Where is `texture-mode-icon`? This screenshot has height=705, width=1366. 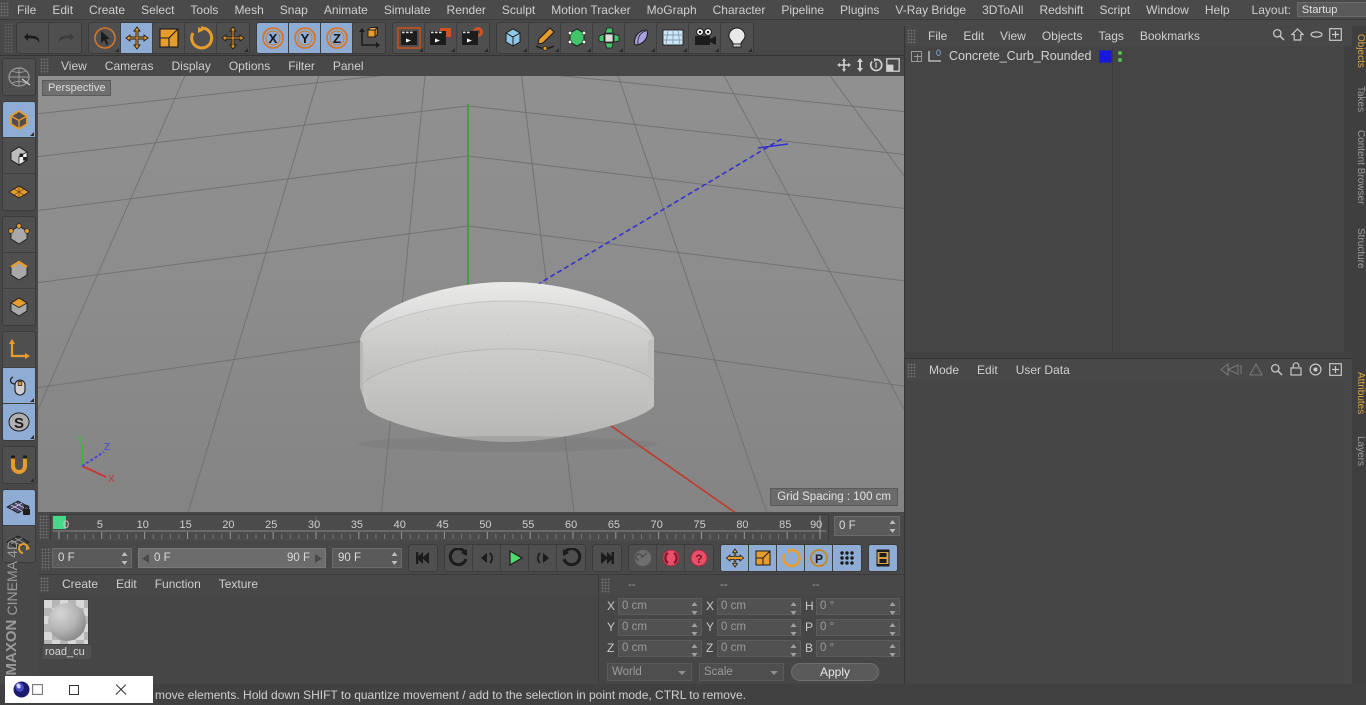
texture-mode-icon is located at coordinates (19, 156).